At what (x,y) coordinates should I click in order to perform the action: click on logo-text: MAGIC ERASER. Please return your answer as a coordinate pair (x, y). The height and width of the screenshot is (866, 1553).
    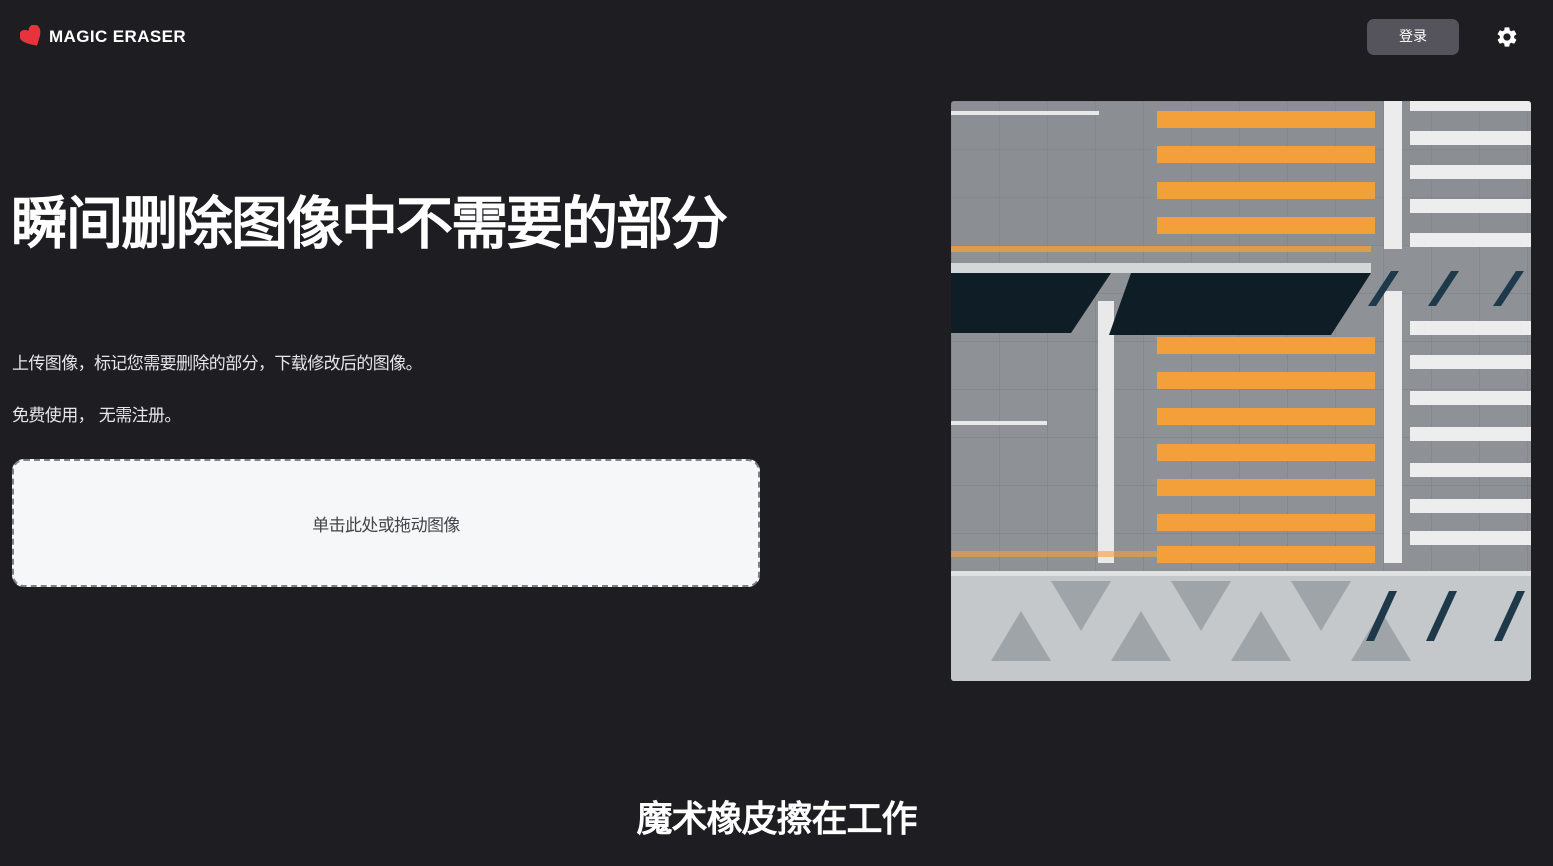
    Looking at the image, I should click on (118, 36).